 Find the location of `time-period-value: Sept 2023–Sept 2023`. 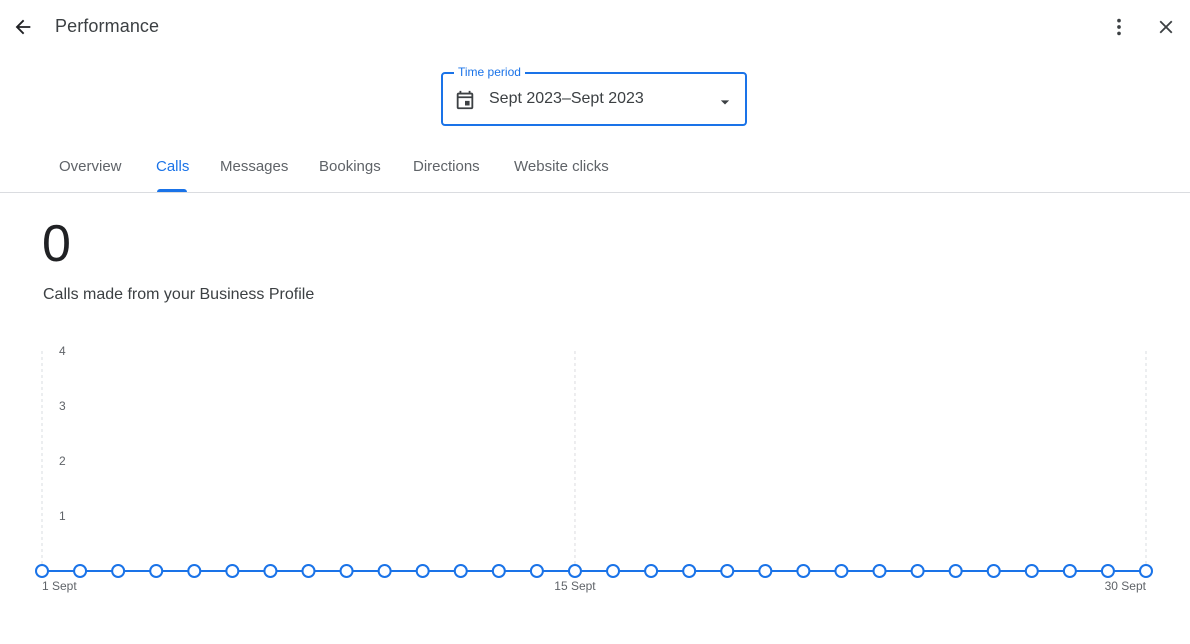

time-period-value: Sept 2023–Sept 2023 is located at coordinates (566, 98).